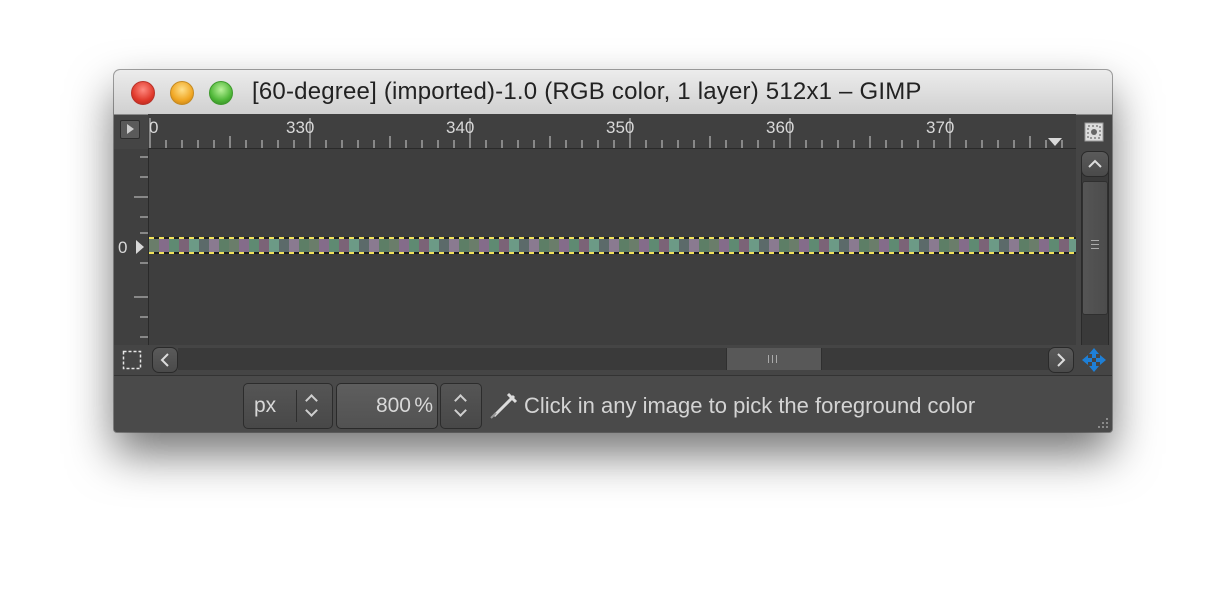  I want to click on selection-marching-ants-bottom, so click(612, 253).